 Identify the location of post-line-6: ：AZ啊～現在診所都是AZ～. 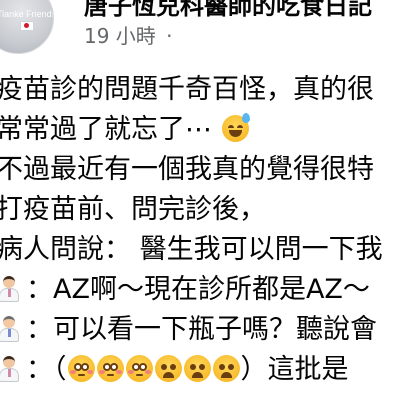
(185, 290).